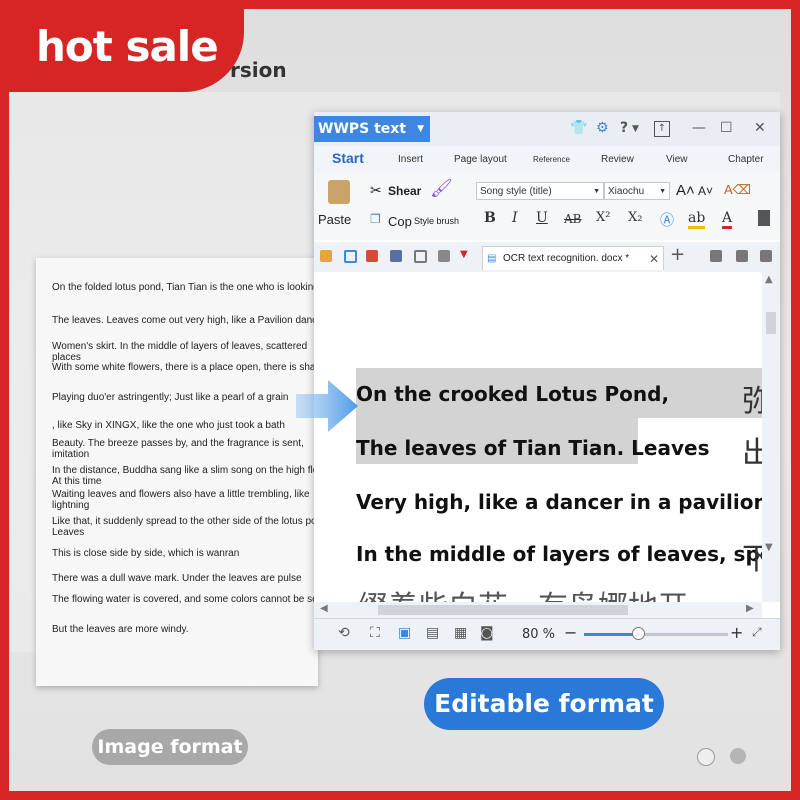 The image size is (800, 800). I want to click on scissors-icon: ✂, so click(376, 190).